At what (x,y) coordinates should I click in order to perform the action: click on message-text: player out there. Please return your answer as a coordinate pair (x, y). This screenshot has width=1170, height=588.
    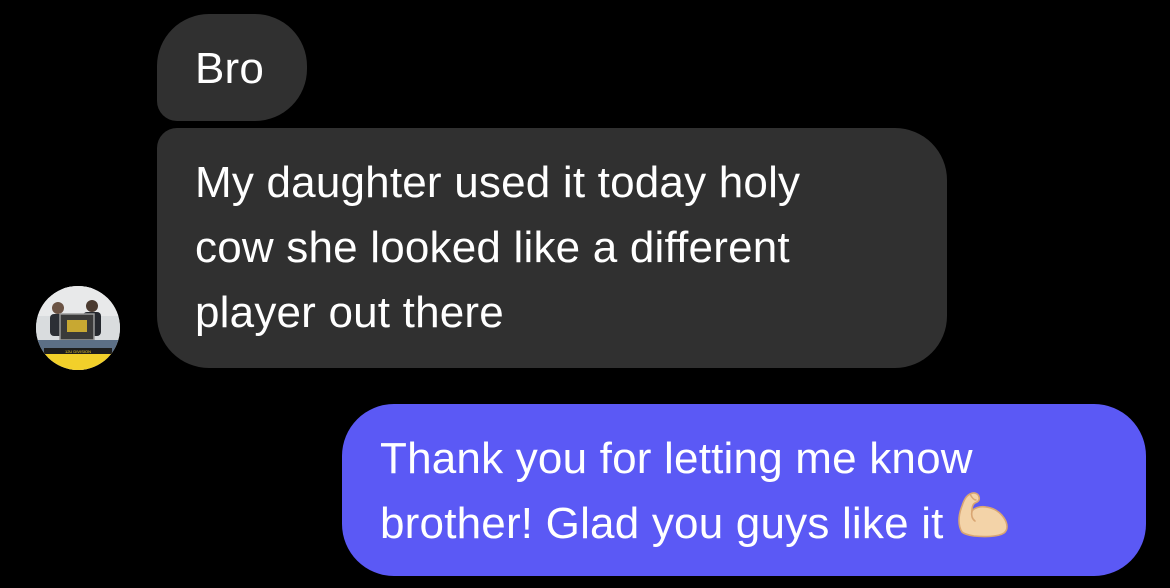
    Looking at the image, I should click on (349, 312).